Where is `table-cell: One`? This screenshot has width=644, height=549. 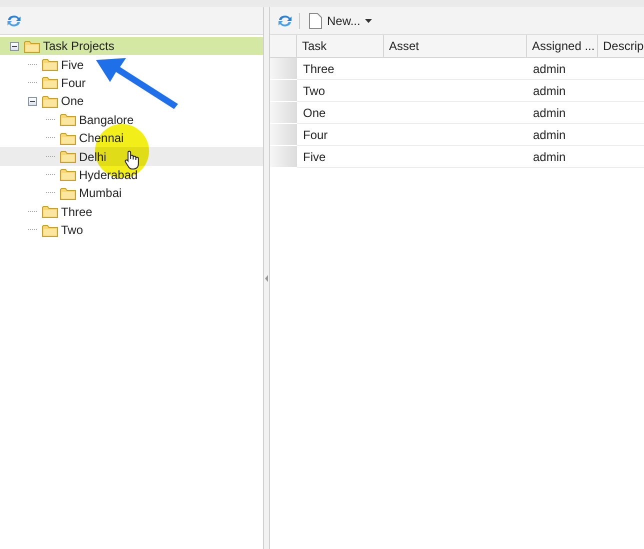 table-cell: One is located at coordinates (340, 113).